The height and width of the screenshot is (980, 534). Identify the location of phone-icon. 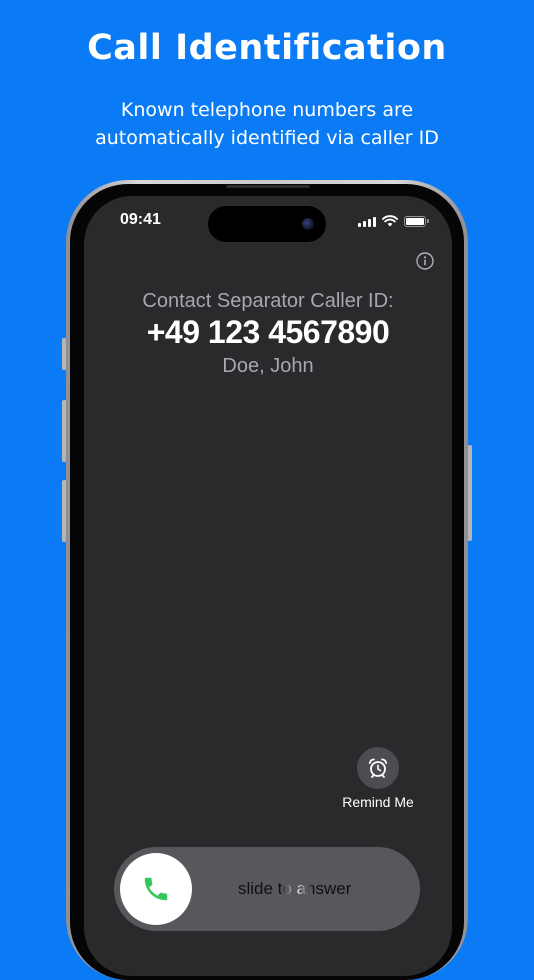
(156, 889).